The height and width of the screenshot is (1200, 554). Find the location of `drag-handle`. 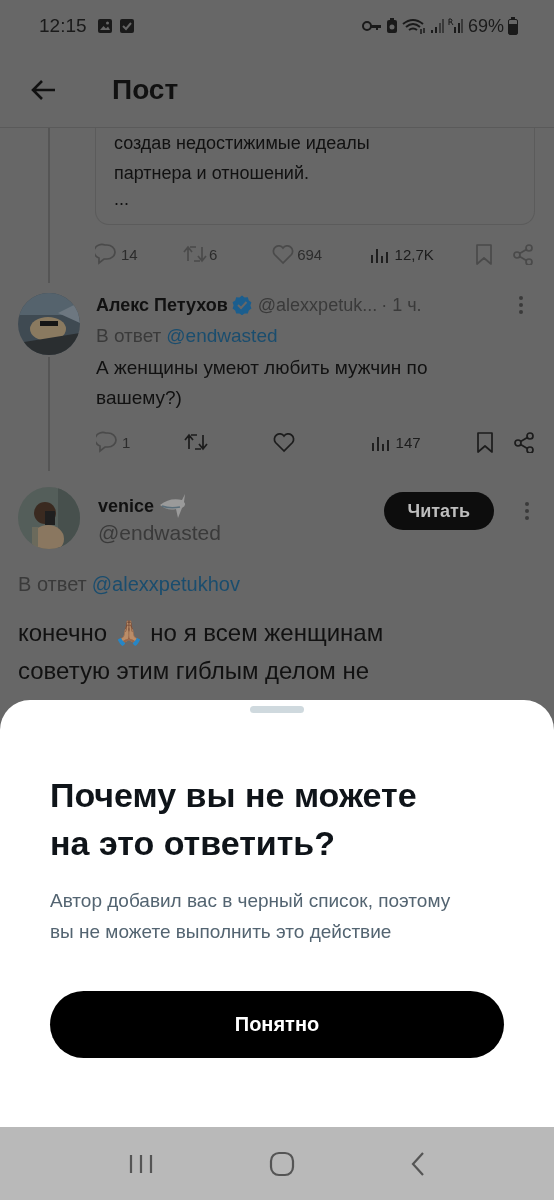

drag-handle is located at coordinates (277, 709).